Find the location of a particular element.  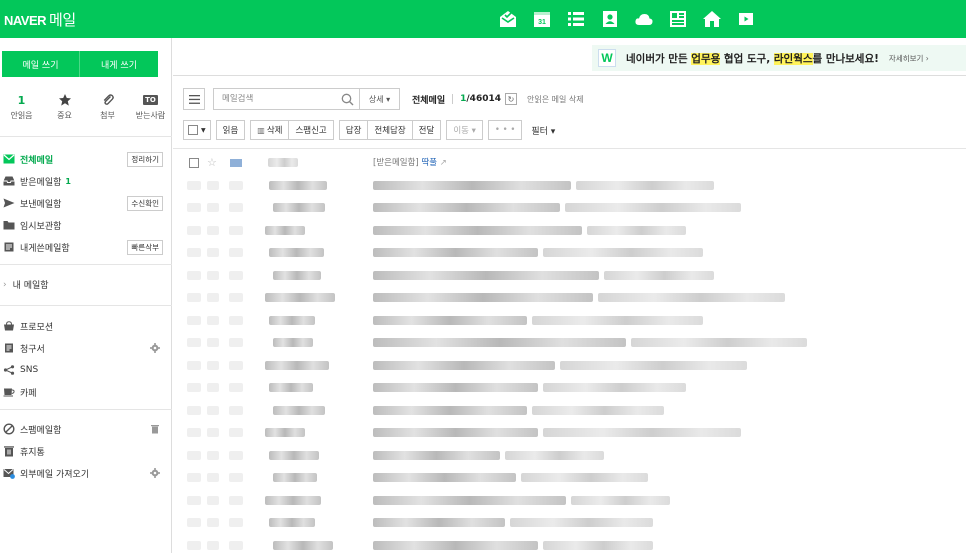

folder-drafts: 임시보관함 is located at coordinates (86, 225).